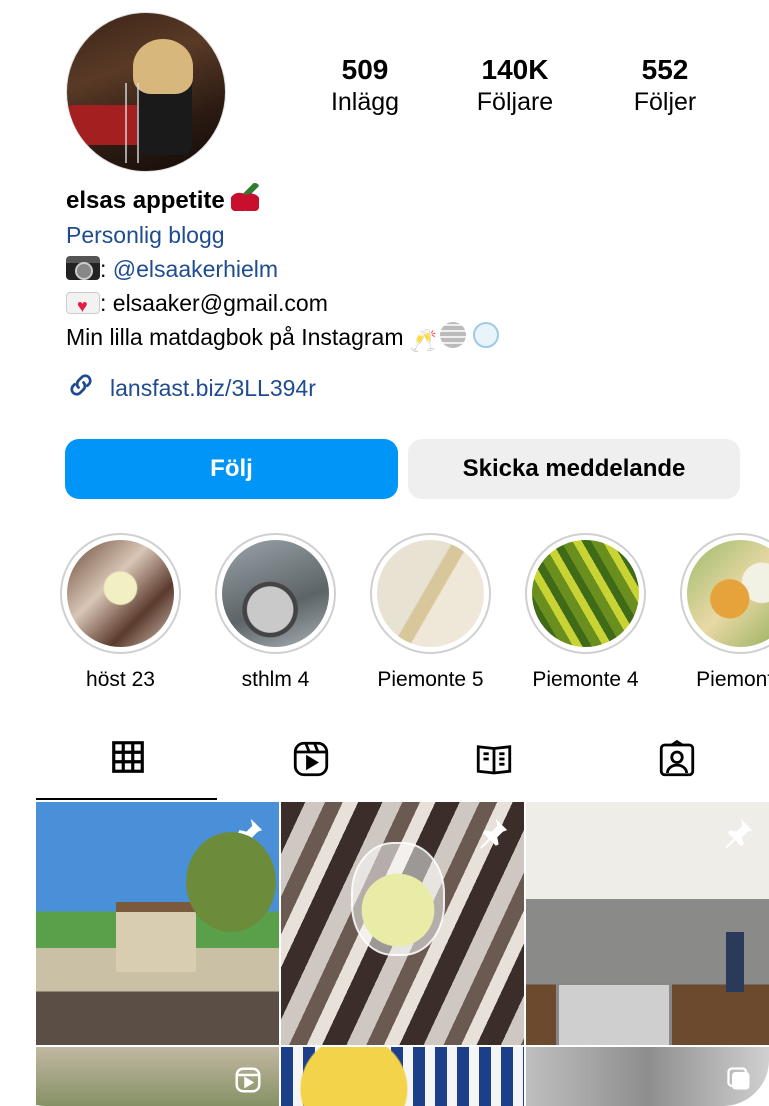 The image size is (769, 1106). What do you see at coordinates (145, 200) in the screenshot?
I see `profile-name: elsas appetite` at bounding box center [145, 200].